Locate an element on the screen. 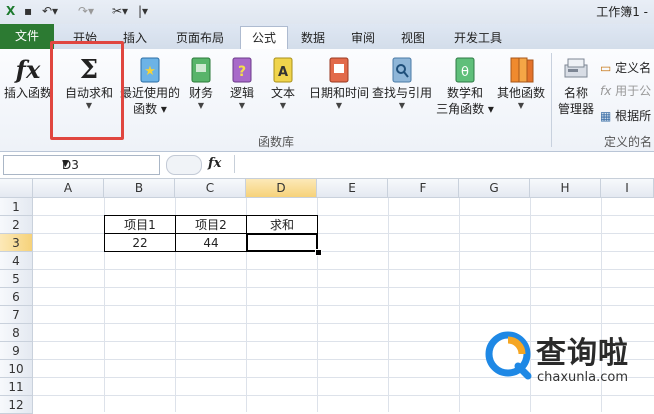 This screenshot has width=654, height=414. define-name-button: ▭ 定义名 is located at coordinates (625, 67).